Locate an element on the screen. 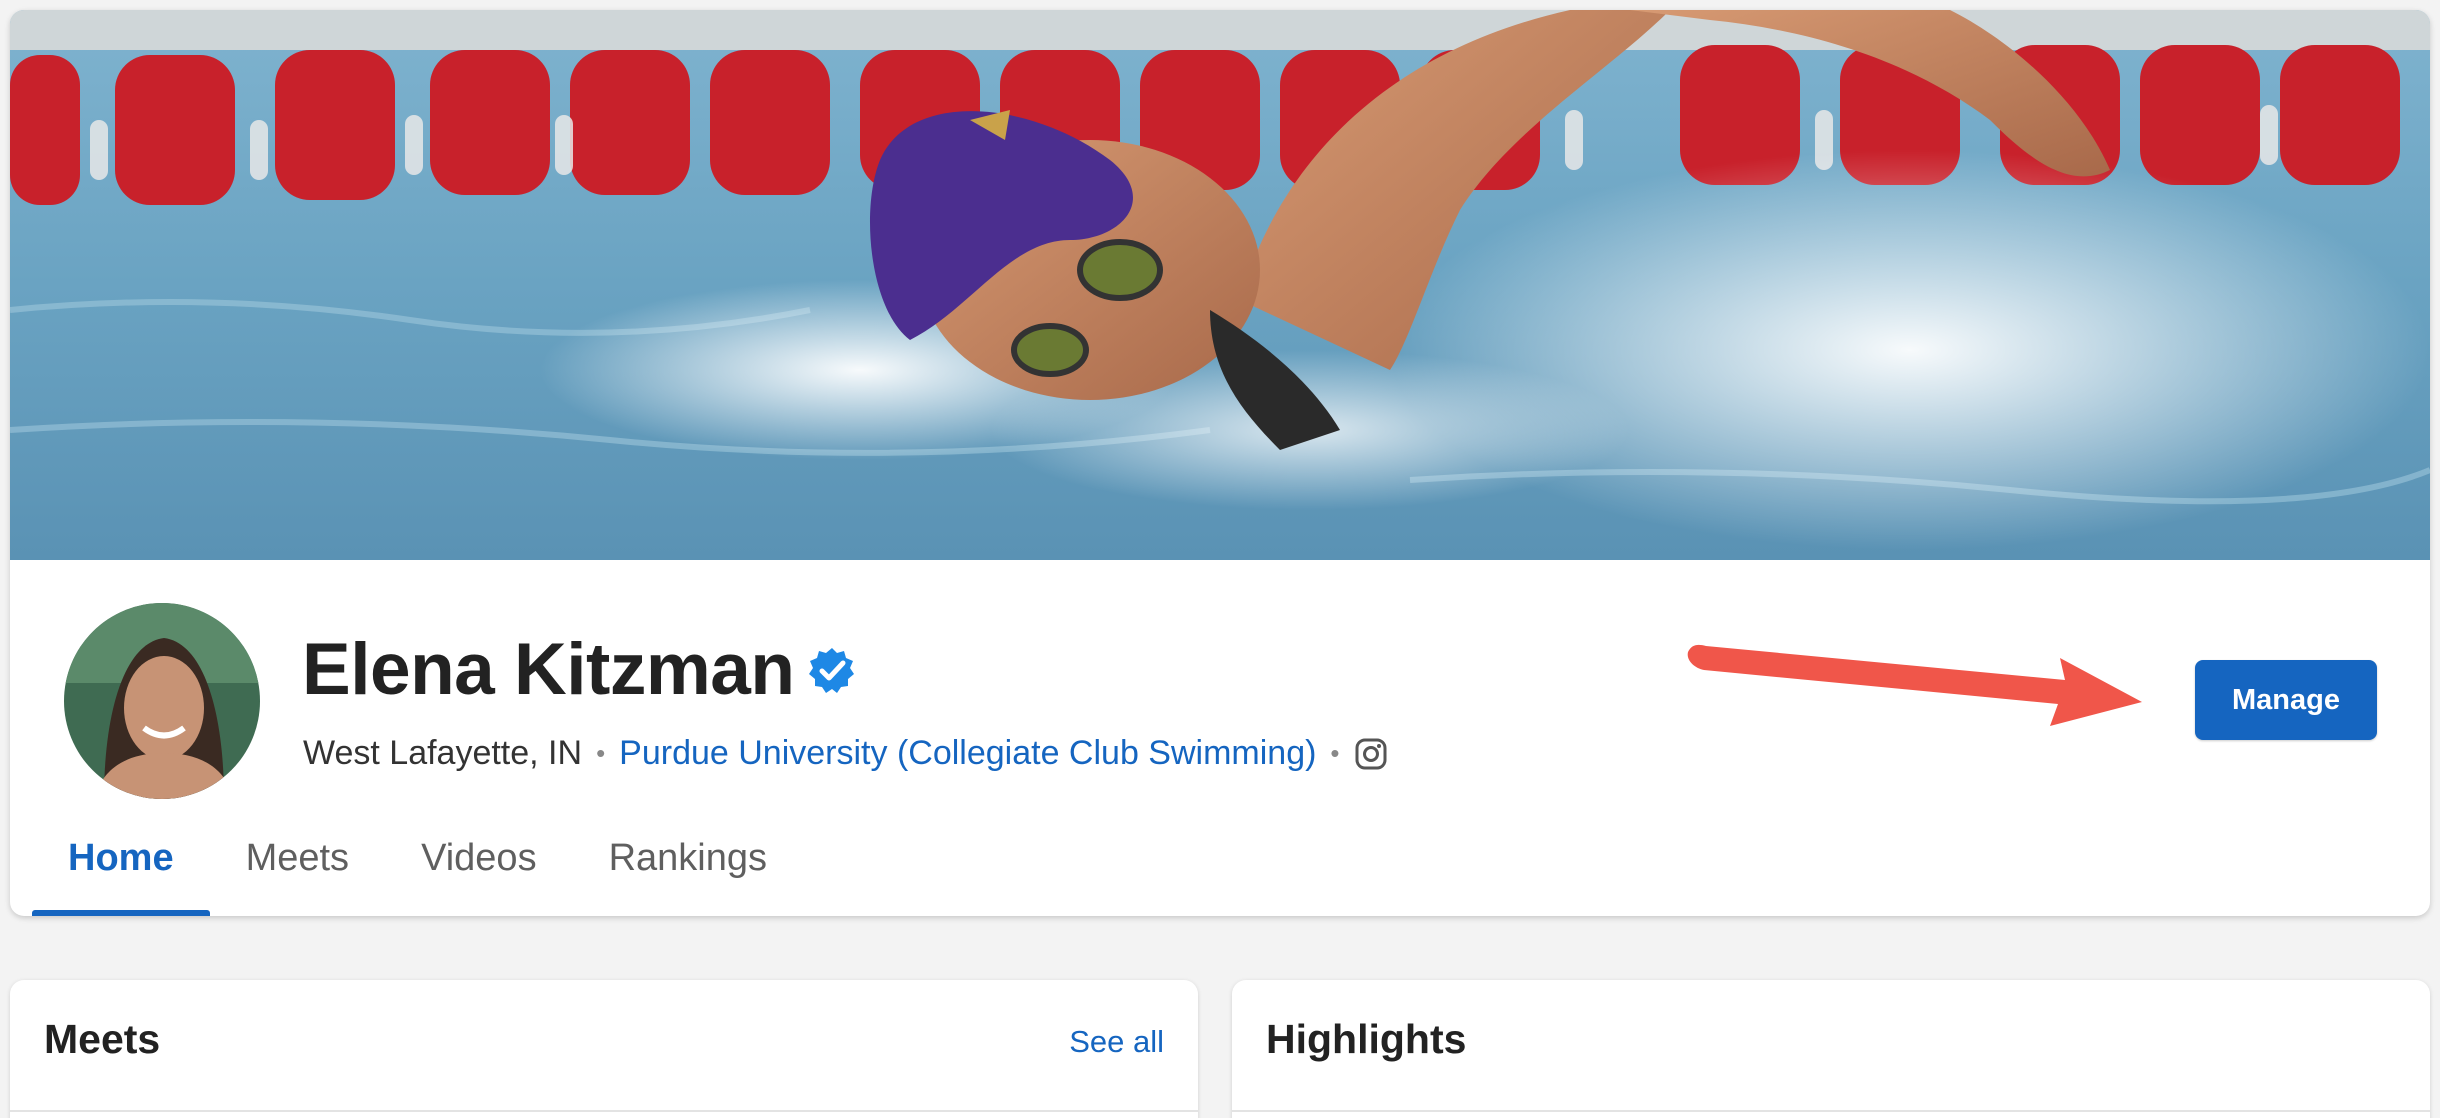 The image size is (2440, 1118). meets-card: Meets See all is located at coordinates (604, 1049).